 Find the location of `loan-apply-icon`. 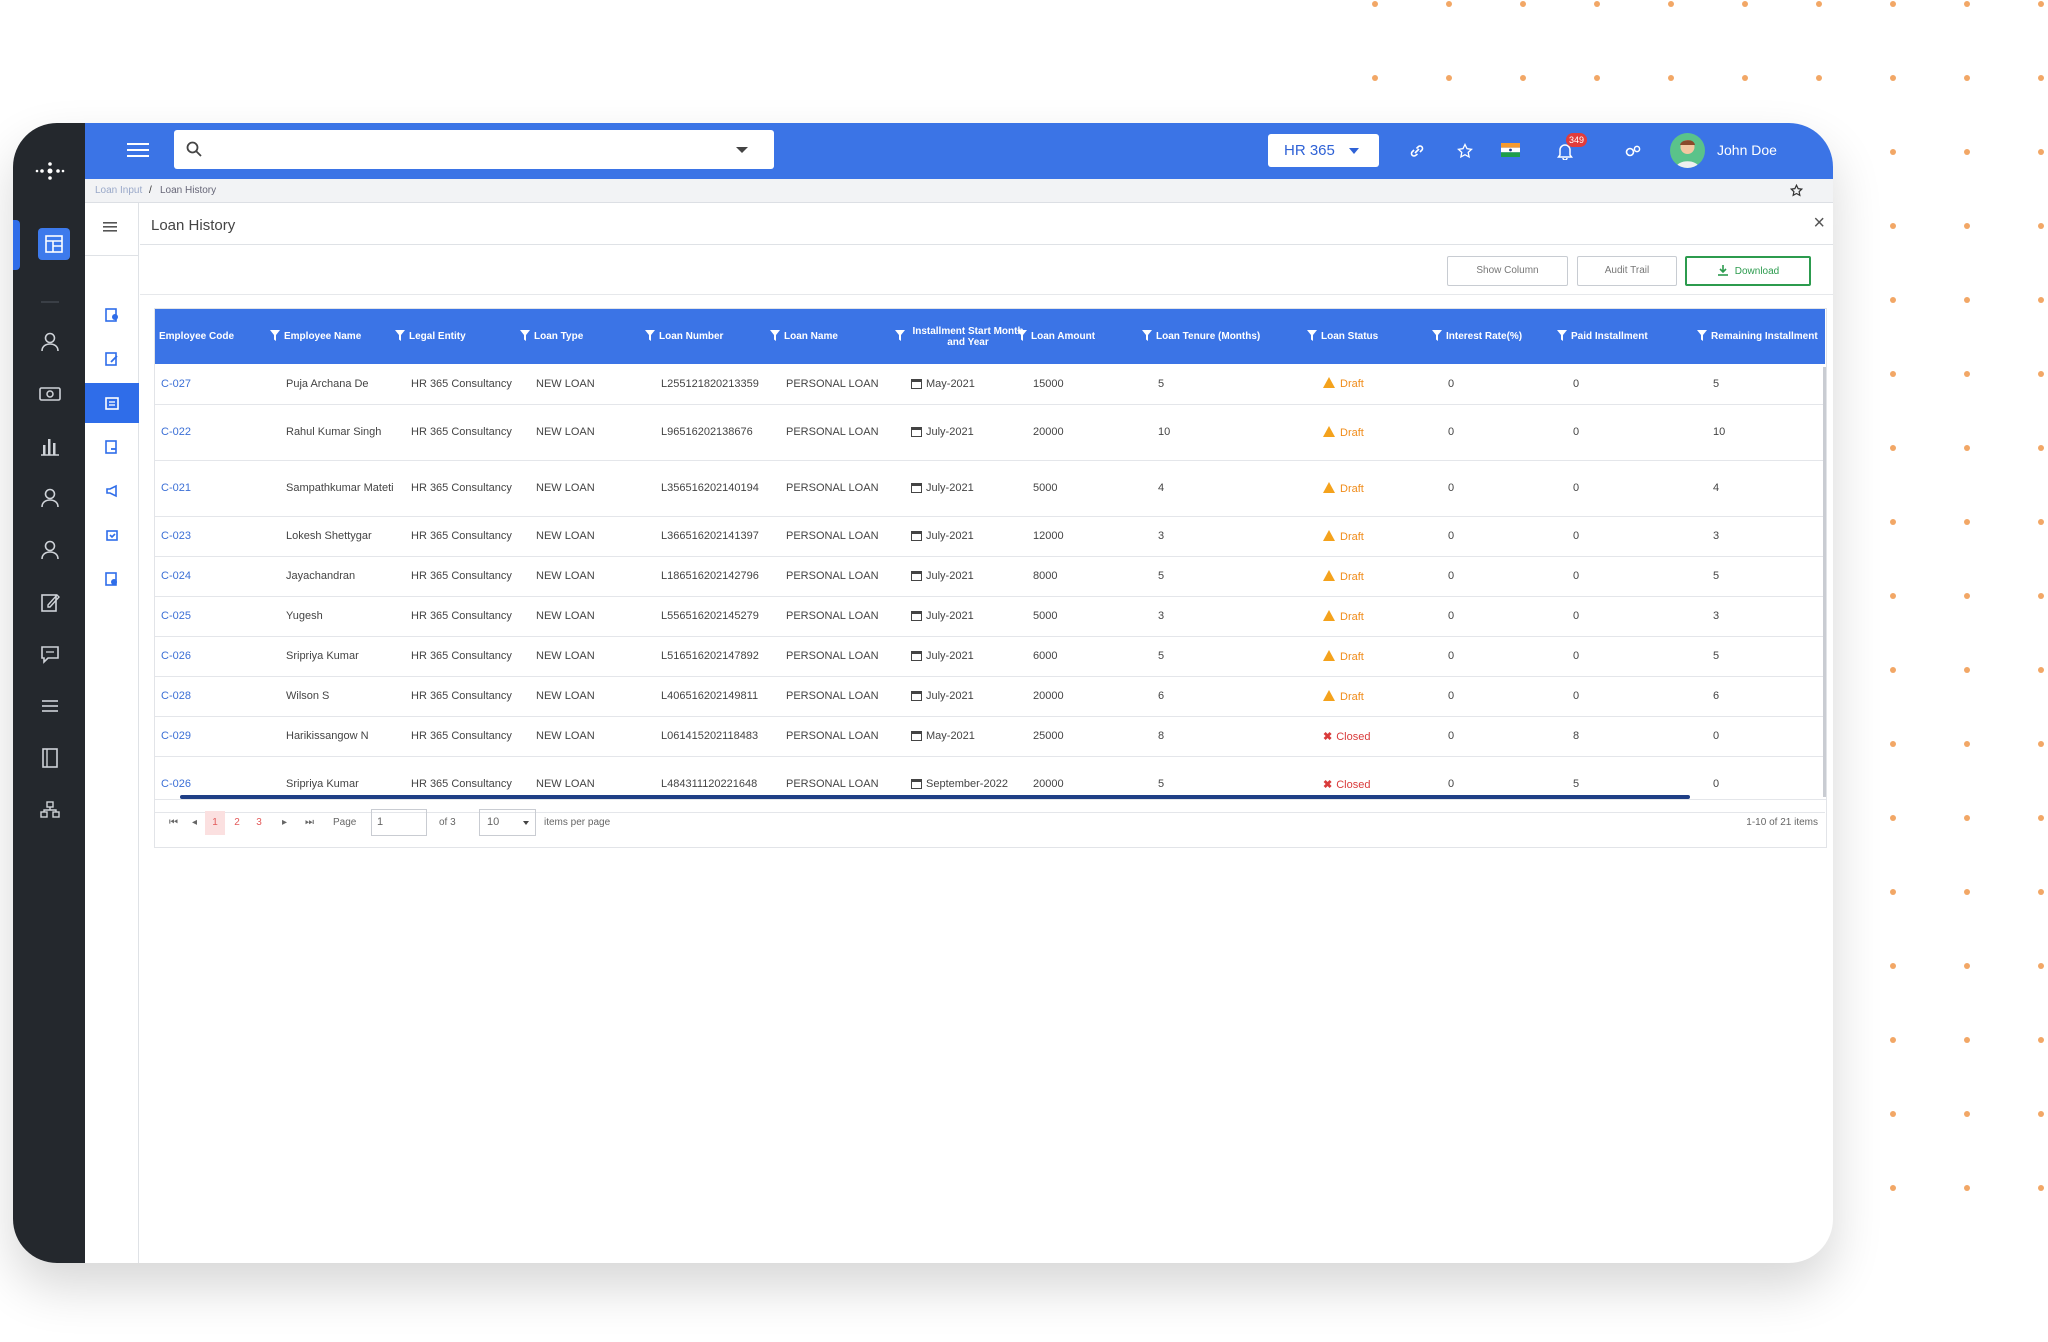

loan-apply-icon is located at coordinates (112, 315).